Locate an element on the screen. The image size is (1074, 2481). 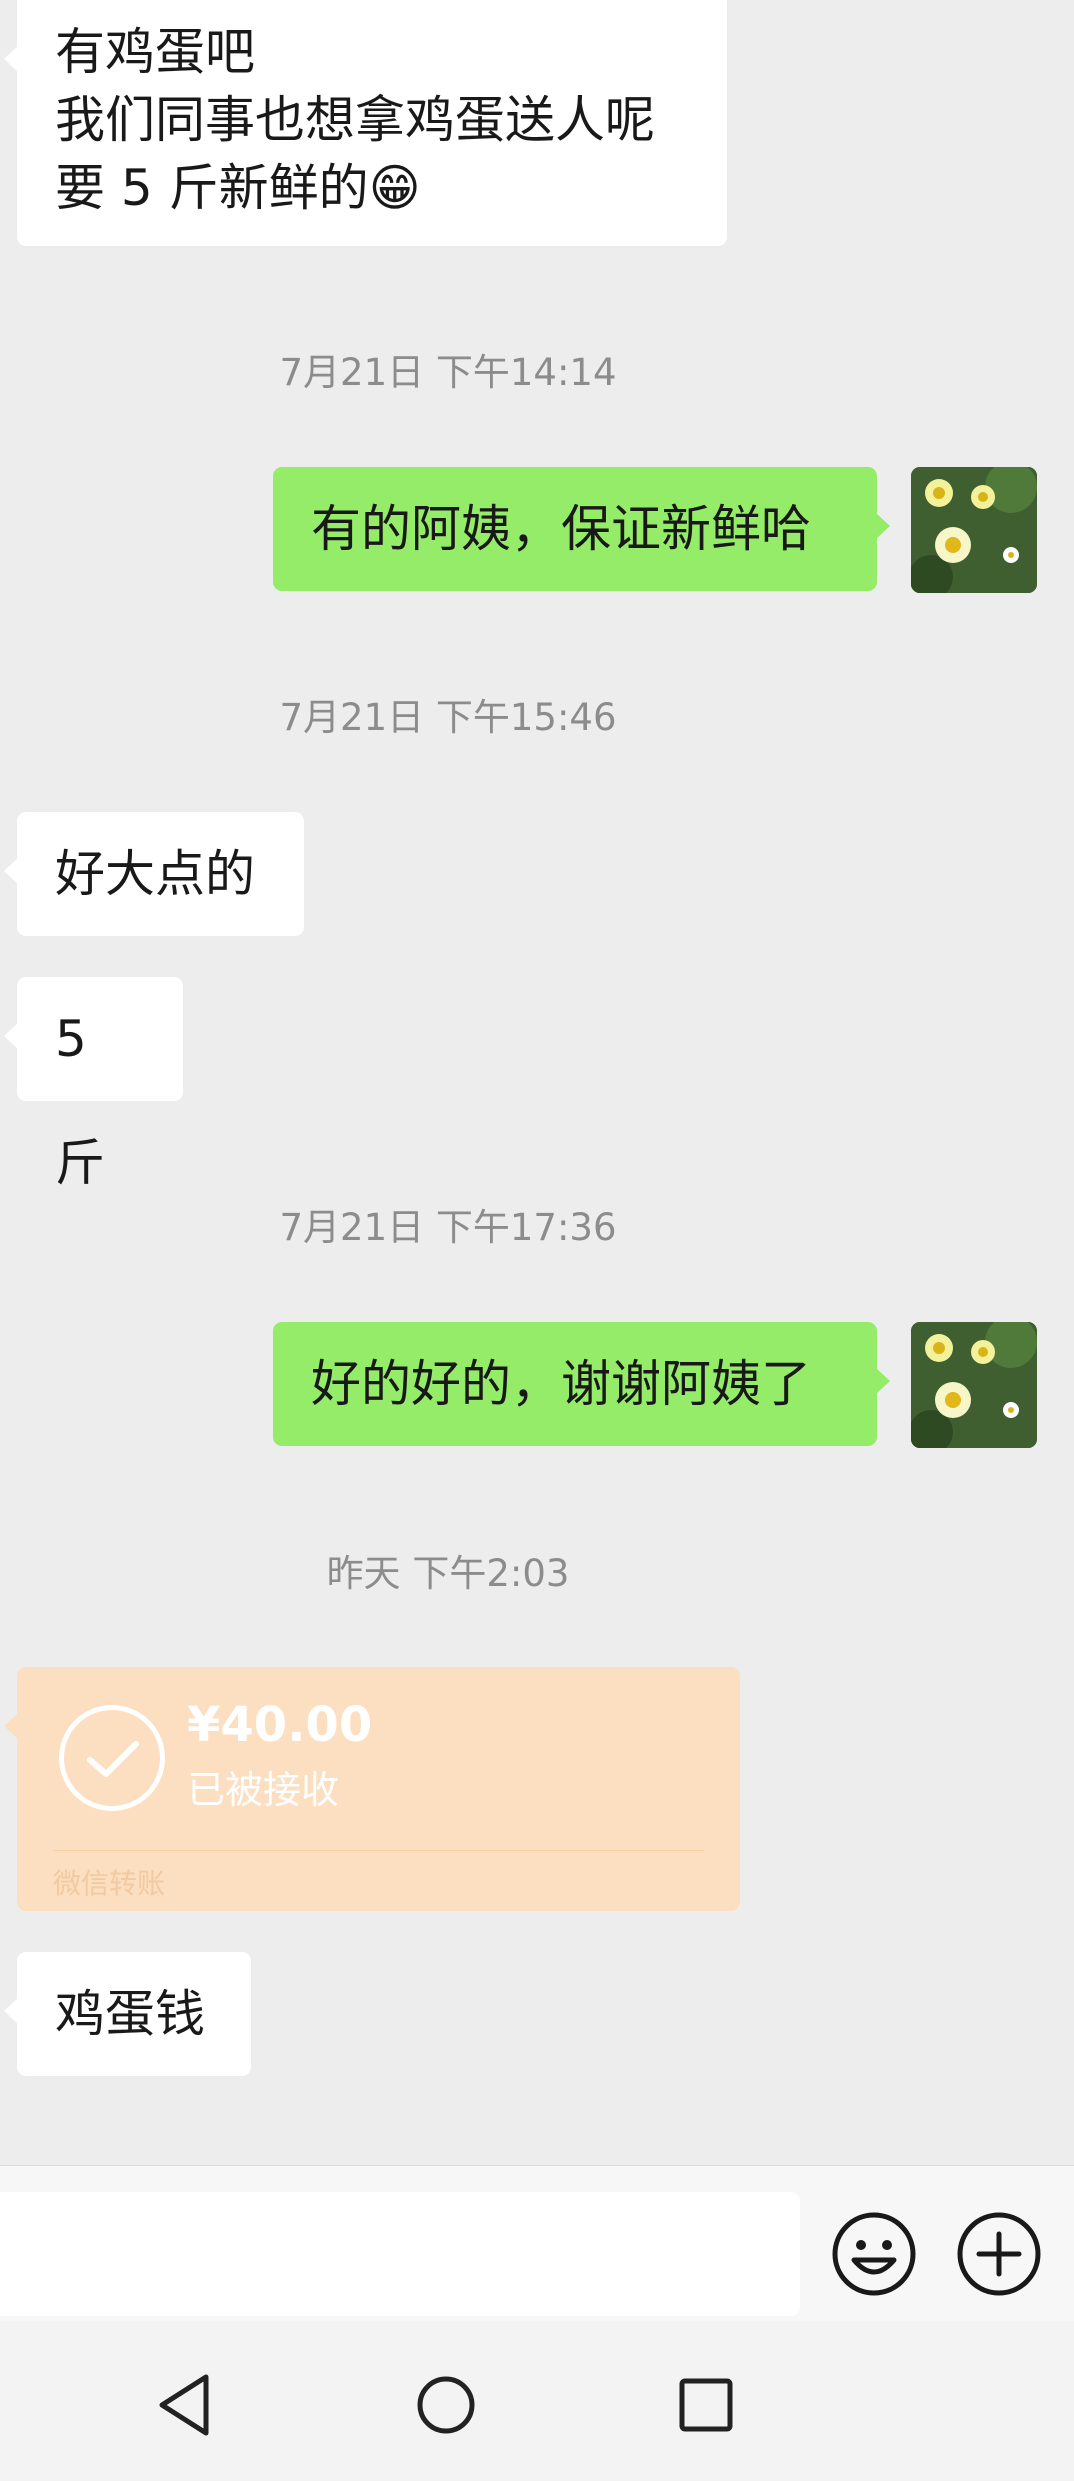
plus-circle-icon is located at coordinates (999, 2254).